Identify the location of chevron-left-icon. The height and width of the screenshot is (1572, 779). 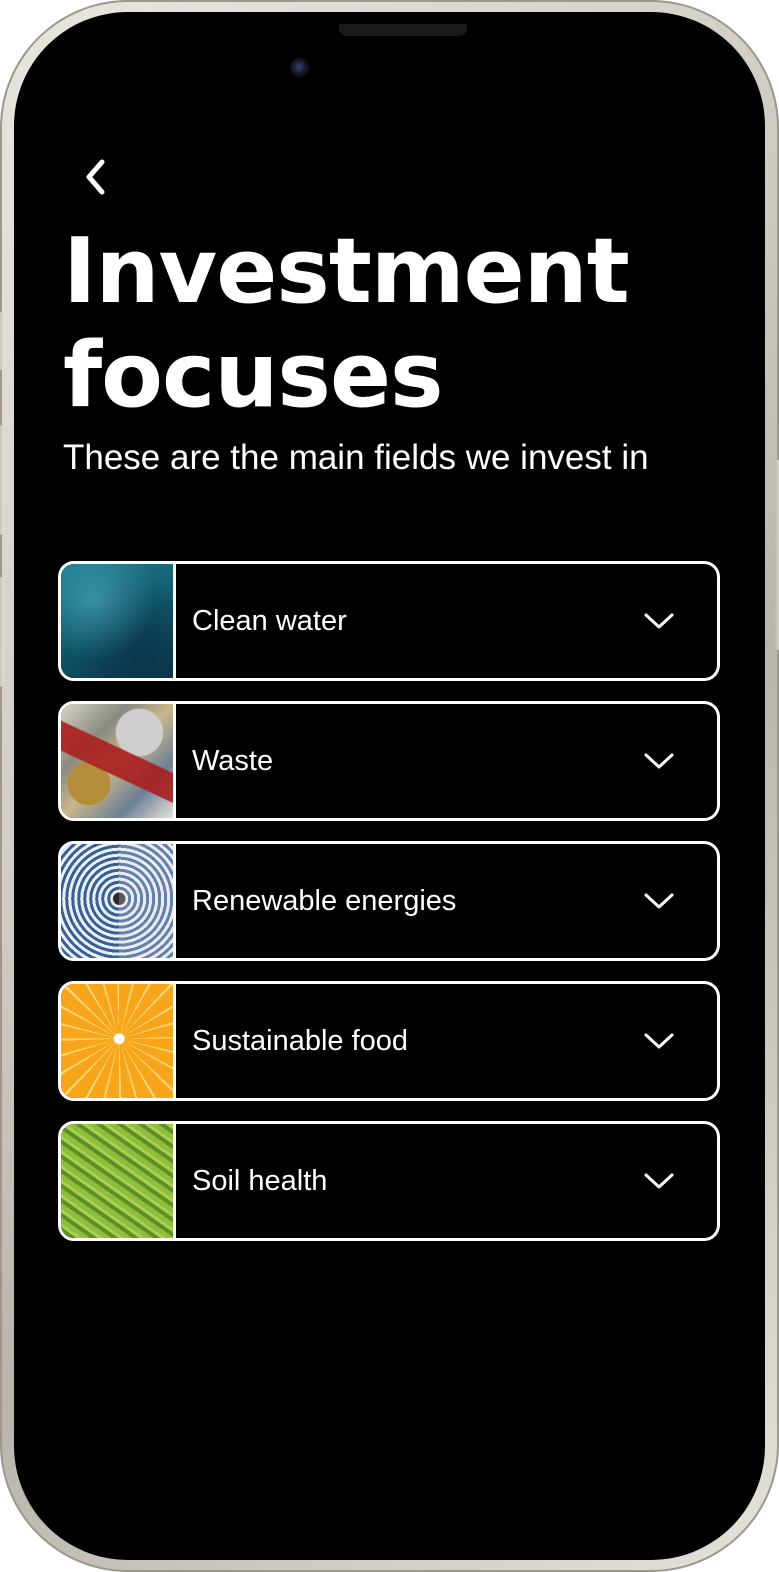
(95, 177).